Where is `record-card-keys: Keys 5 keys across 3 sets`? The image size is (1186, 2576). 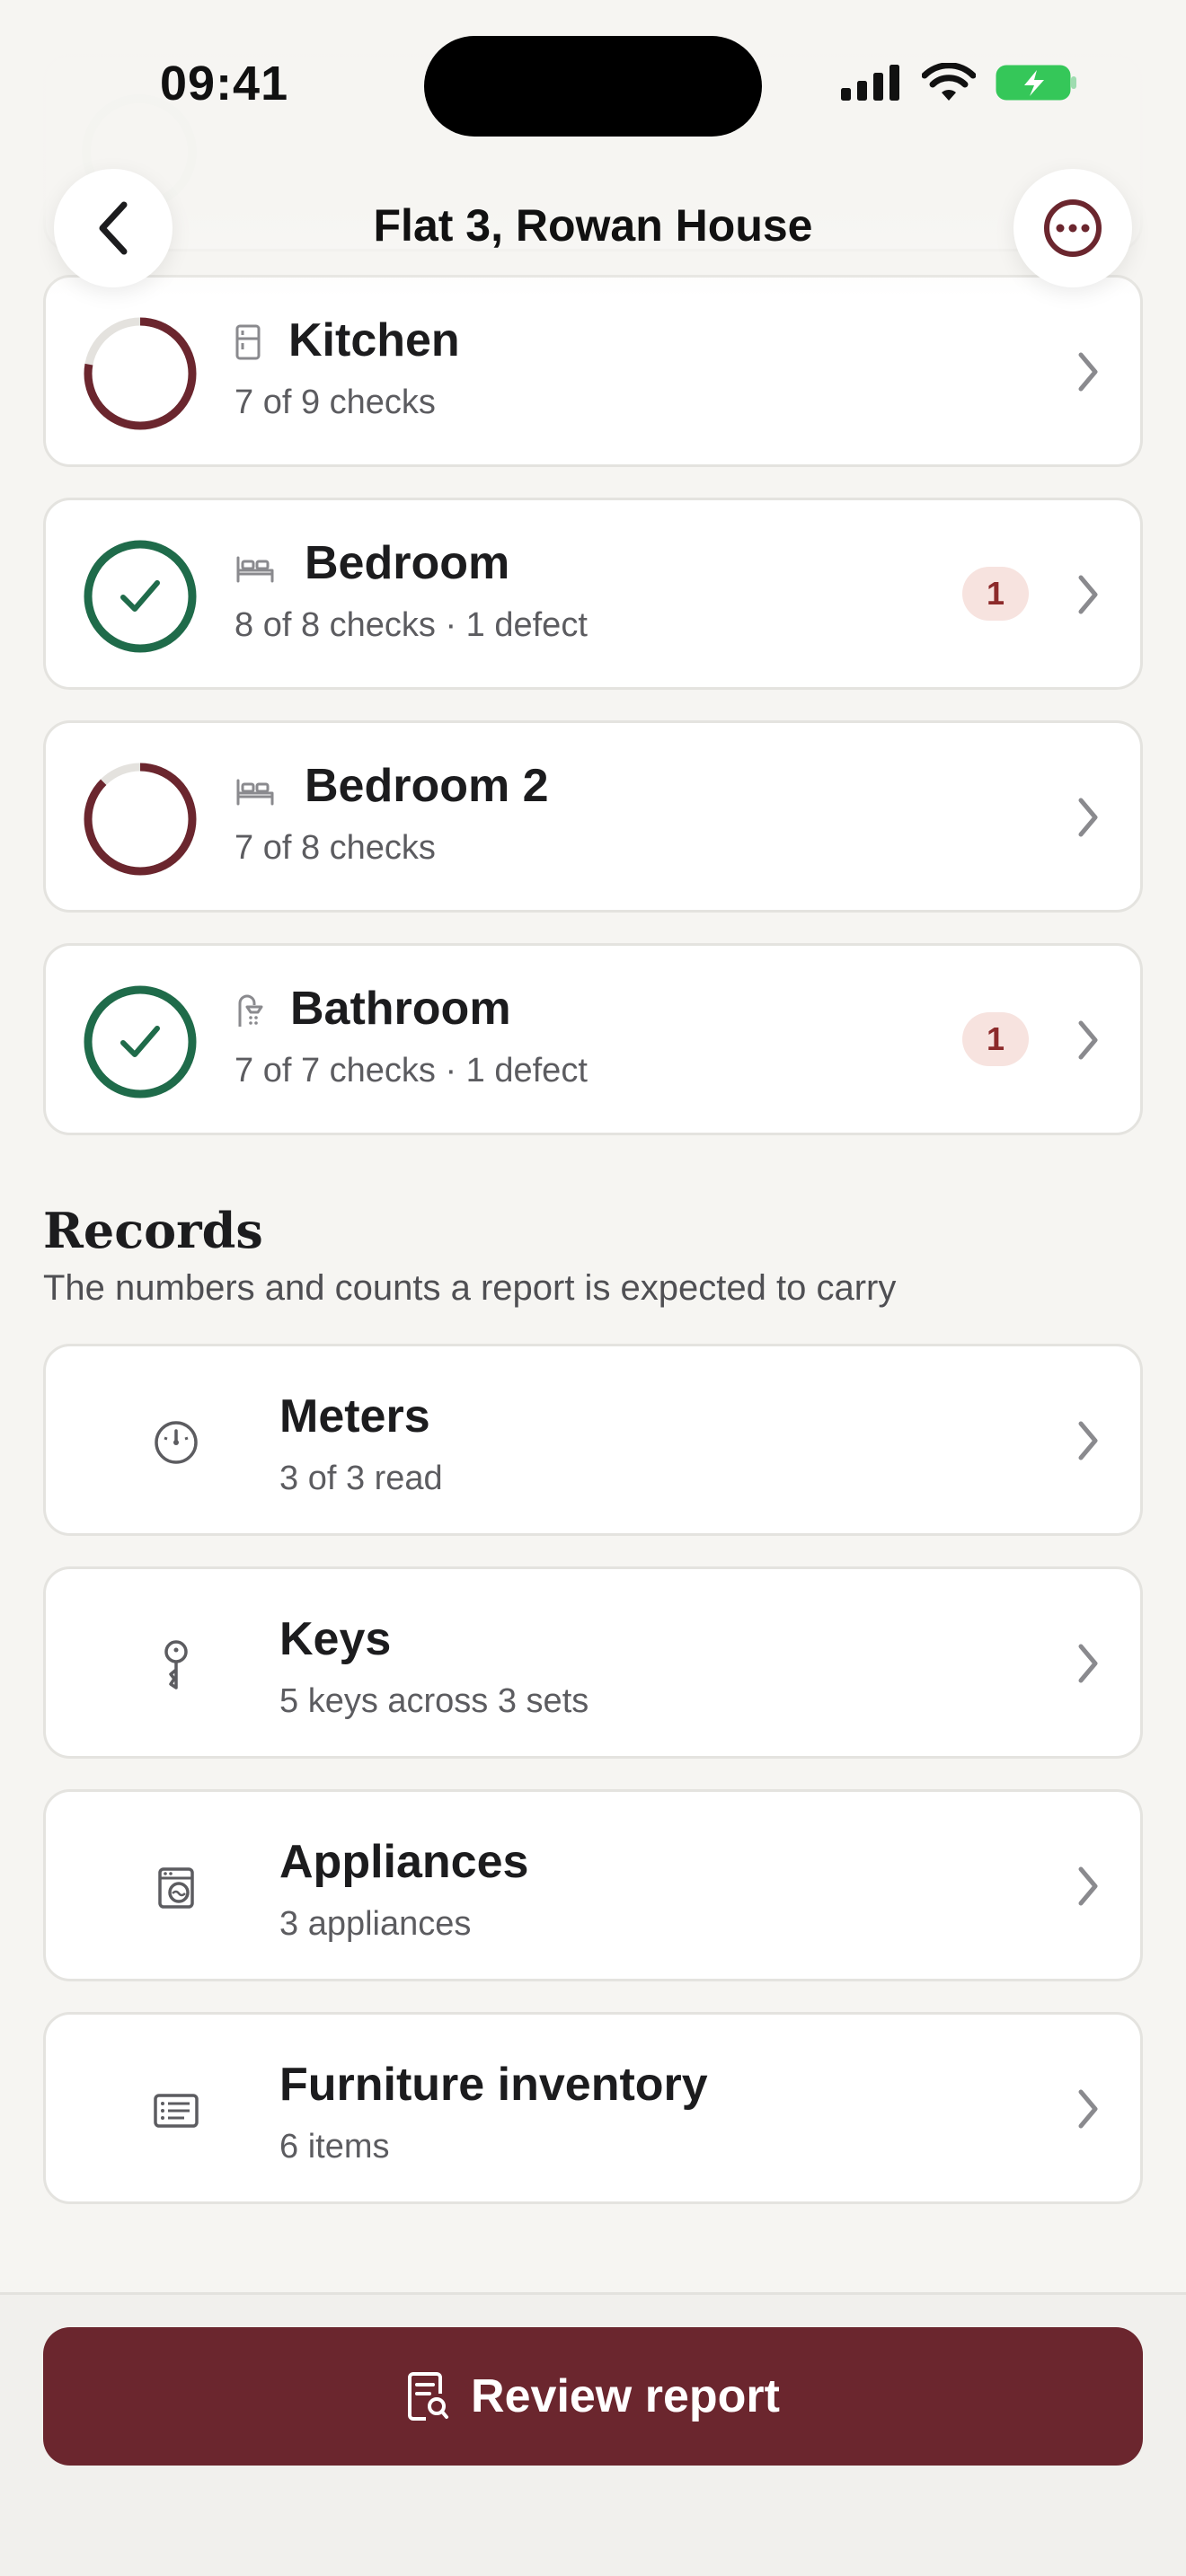
record-card-keys: Keys 5 keys across 3 sets is located at coordinates (593, 1662).